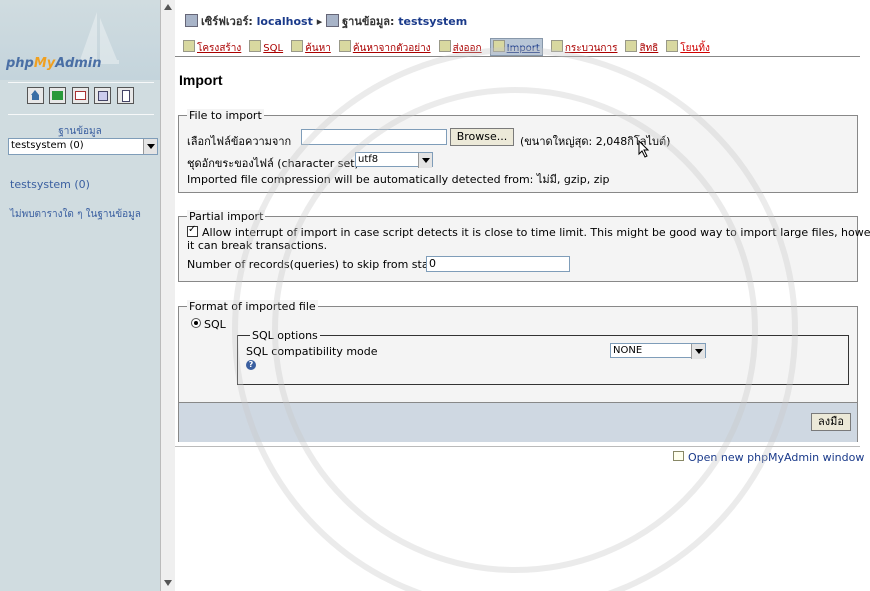 The image size is (870, 591). What do you see at coordinates (432, 21) in the screenshot?
I see `database-link: testsystem` at bounding box center [432, 21].